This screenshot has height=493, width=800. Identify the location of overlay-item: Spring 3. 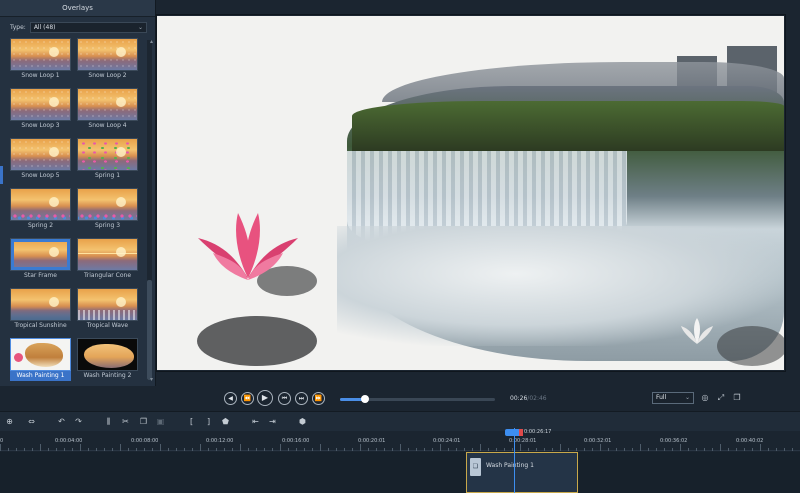
(107, 210).